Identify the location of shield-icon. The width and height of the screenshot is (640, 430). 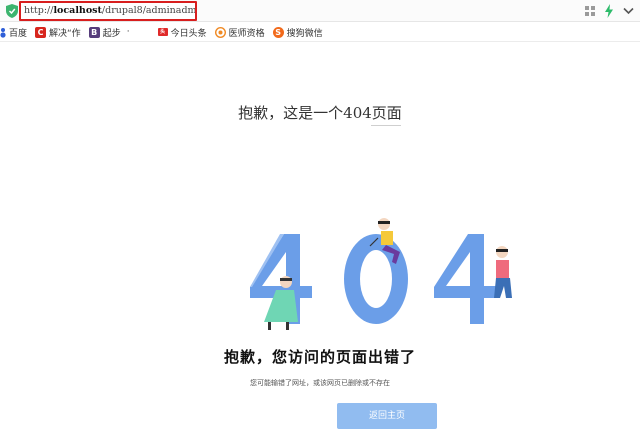
(12, 11).